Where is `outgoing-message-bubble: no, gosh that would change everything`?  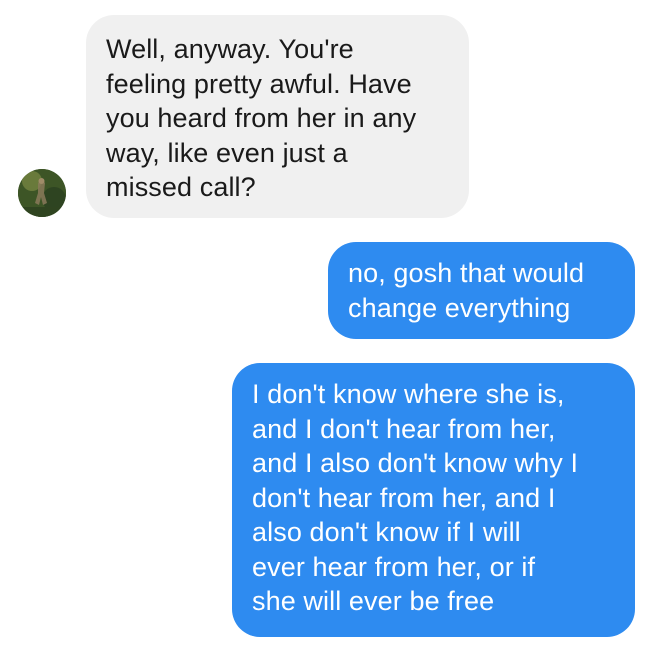
outgoing-message-bubble: no, gosh that would change everything is located at coordinates (481, 290).